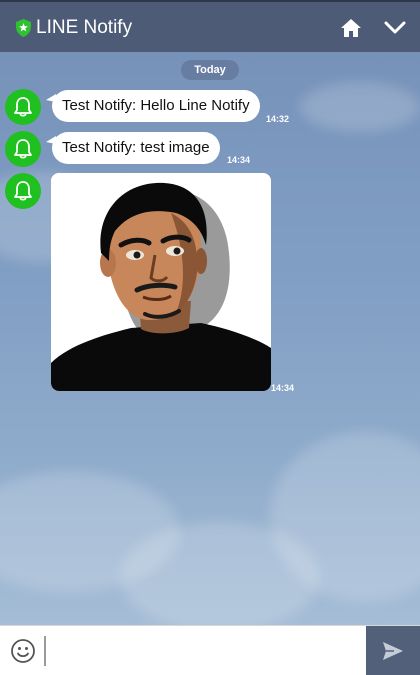 The image size is (420, 675). What do you see at coordinates (210, 26) in the screenshot?
I see `app-header: LINE Notify` at bounding box center [210, 26].